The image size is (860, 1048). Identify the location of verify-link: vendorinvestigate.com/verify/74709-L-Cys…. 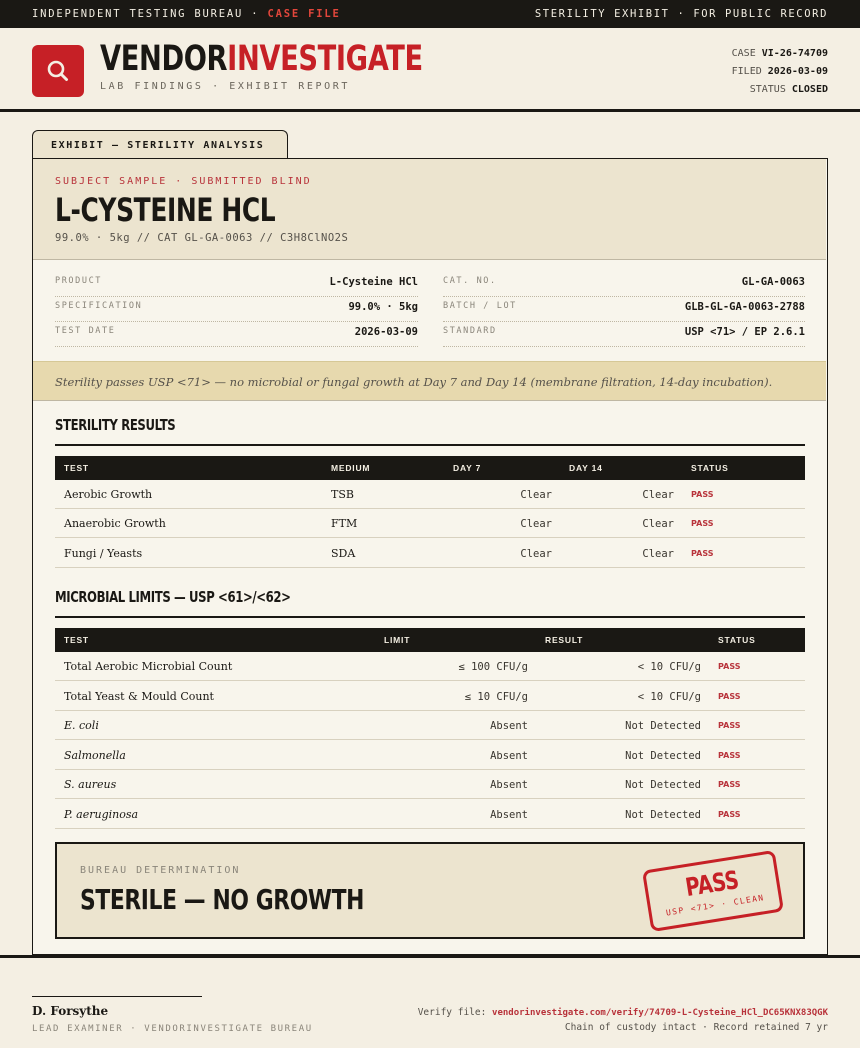
(660, 1013).